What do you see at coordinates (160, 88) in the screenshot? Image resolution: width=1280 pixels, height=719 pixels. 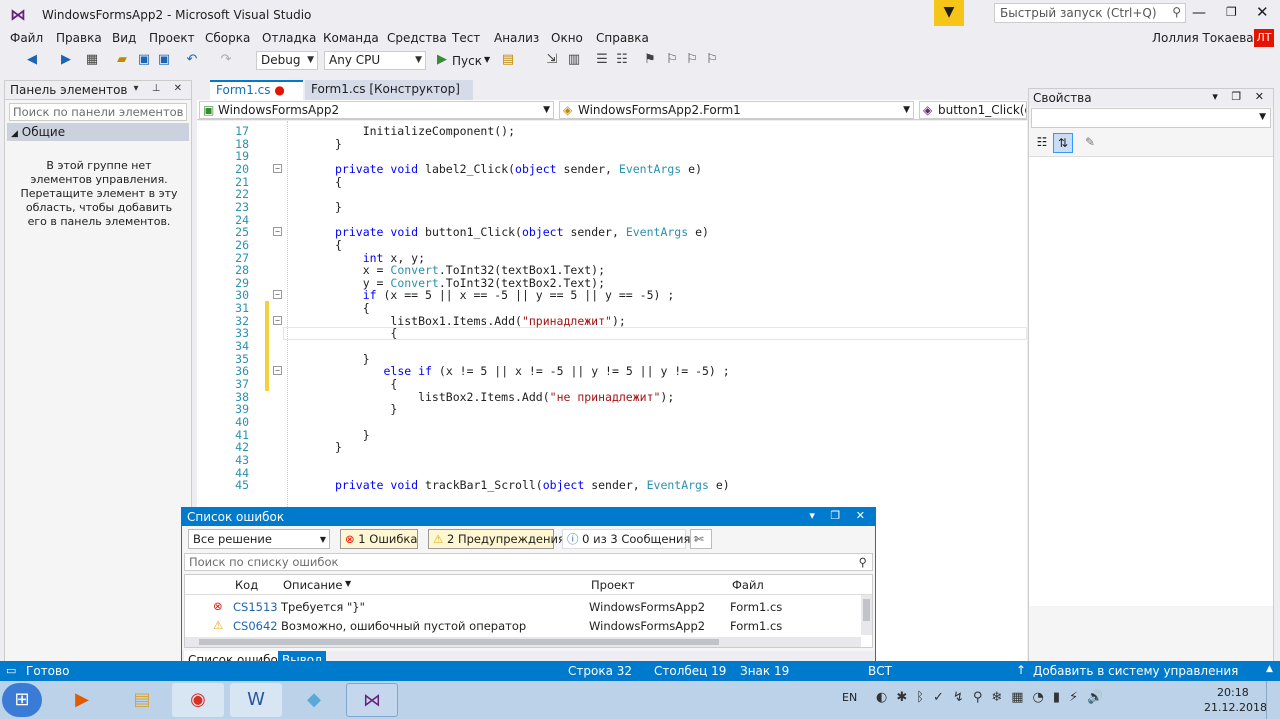 I see `panel-pin-icon: ▾ ⊥ ✕` at bounding box center [160, 88].